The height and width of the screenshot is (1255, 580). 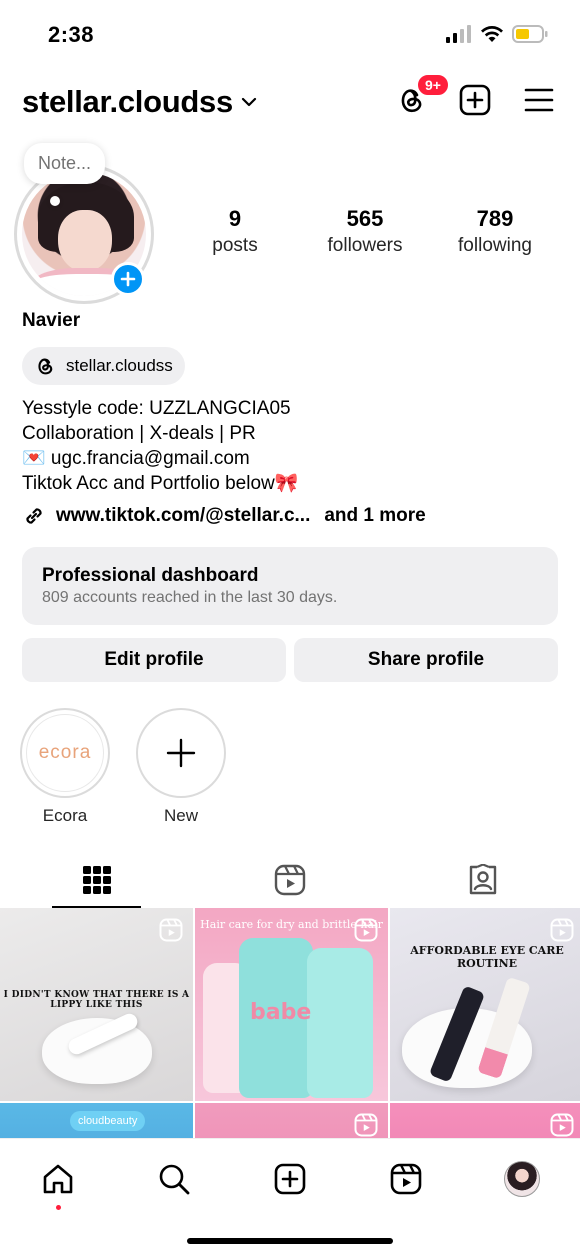 What do you see at coordinates (365, 245) in the screenshot?
I see `stat-label: followers` at bounding box center [365, 245].